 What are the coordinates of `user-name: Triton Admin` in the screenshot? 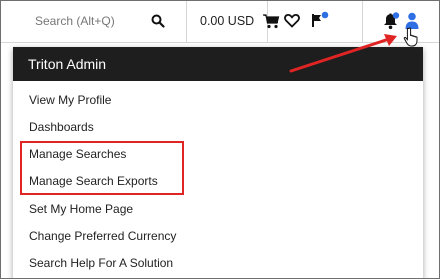 It's located at (67, 64).